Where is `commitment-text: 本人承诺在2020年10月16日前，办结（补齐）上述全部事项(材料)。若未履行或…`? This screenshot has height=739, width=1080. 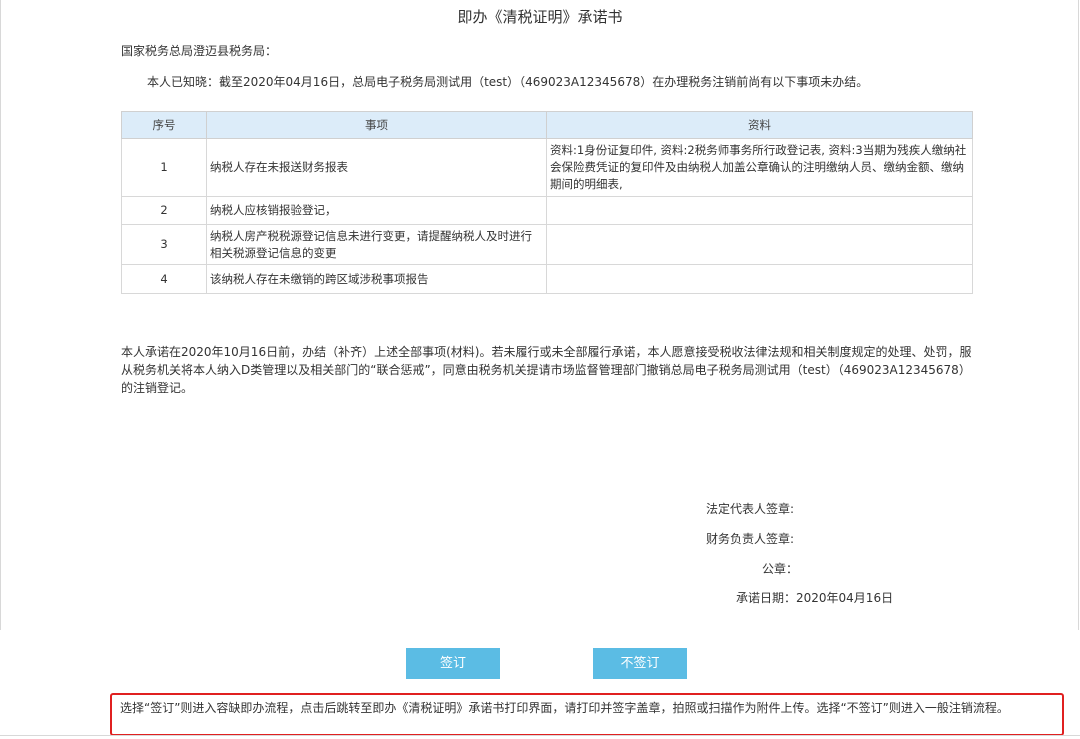 commitment-text: 本人承诺在2020年10月16日前，办结（补齐）上述全部事项(材料)。若未履行或… is located at coordinates (546, 370).